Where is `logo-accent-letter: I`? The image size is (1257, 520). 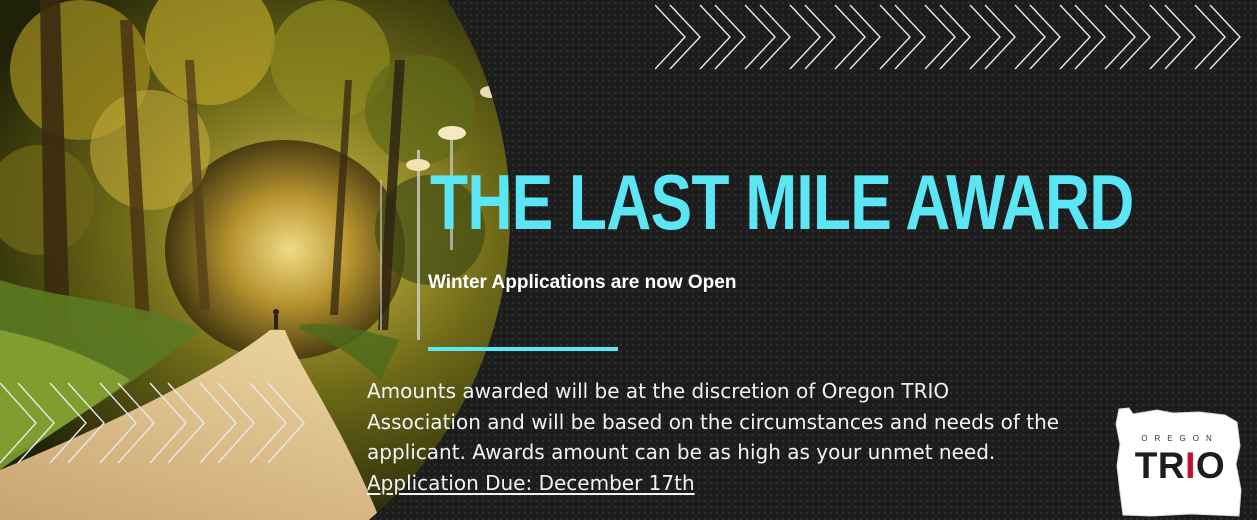
logo-accent-letter: I is located at coordinates (1190, 465).